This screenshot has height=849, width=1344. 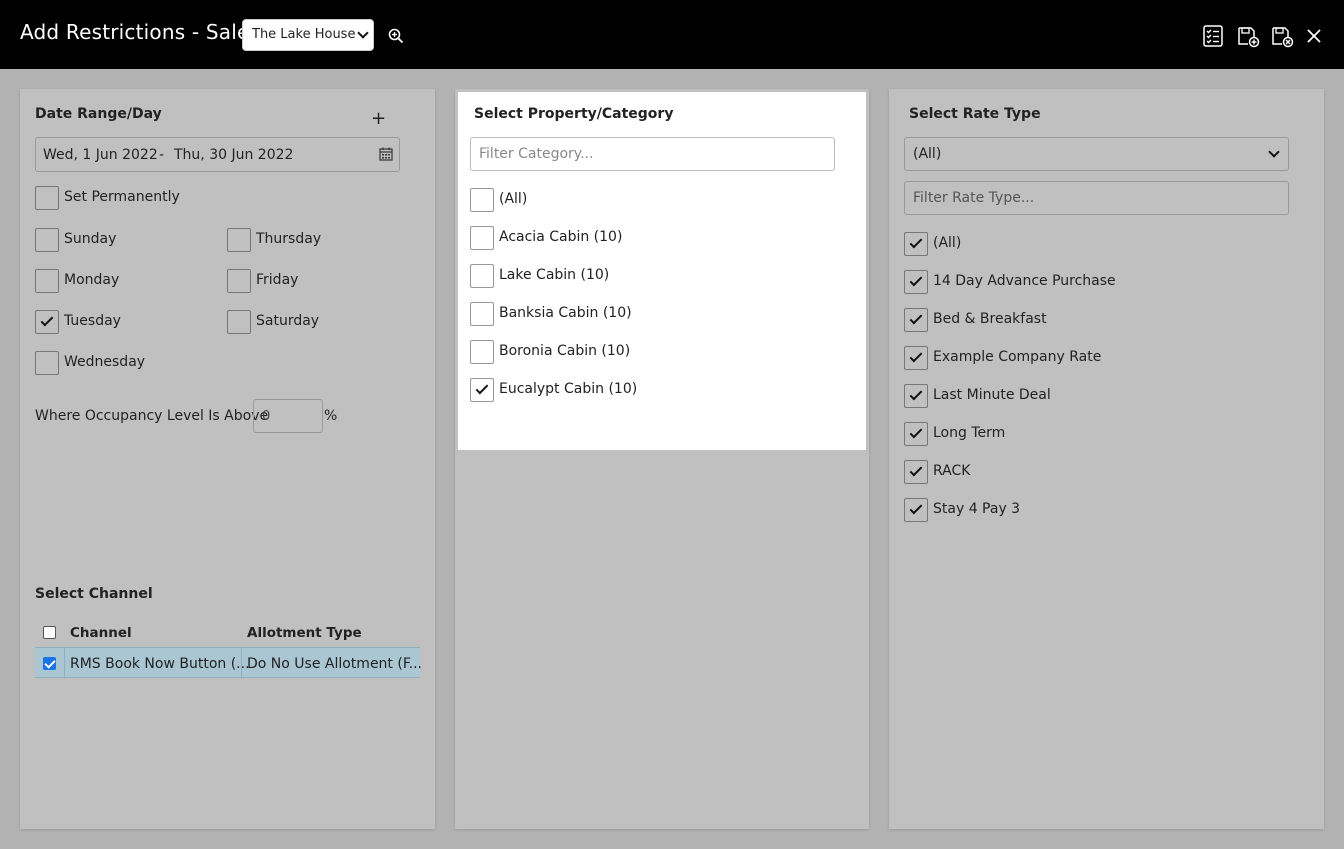 I want to click on category-label-boronia: Boronia Cabin (10), so click(x=565, y=351).